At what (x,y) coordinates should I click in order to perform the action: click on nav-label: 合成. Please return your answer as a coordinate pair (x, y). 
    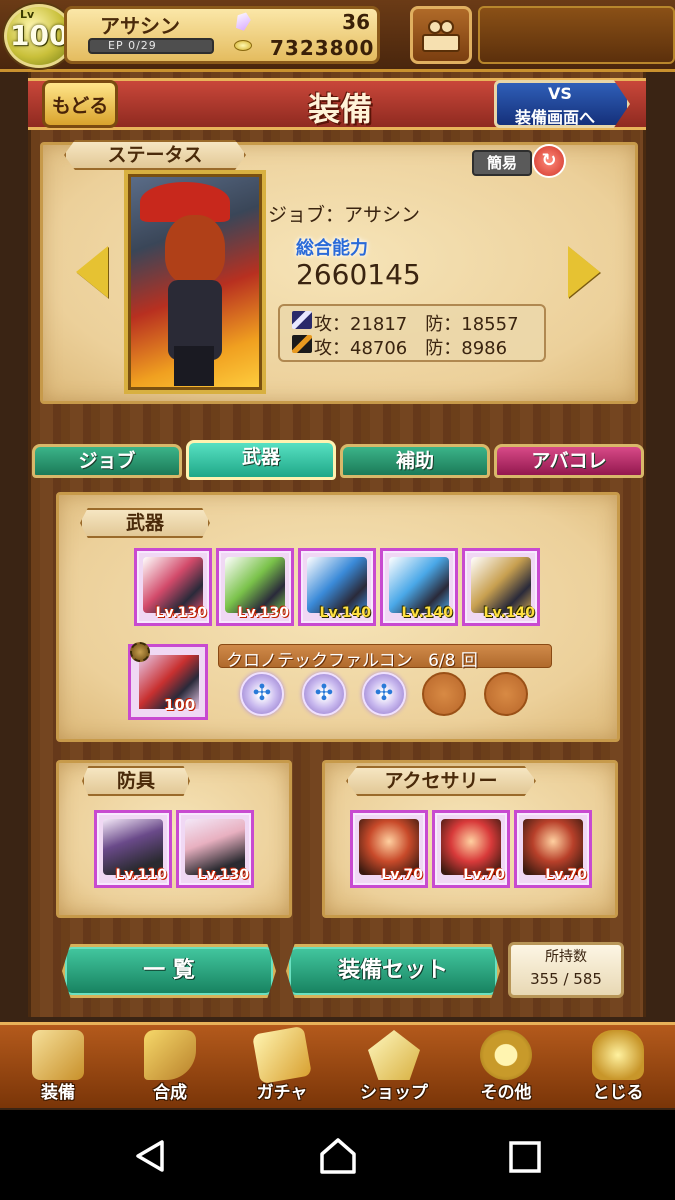
    Looking at the image, I should click on (170, 1093).